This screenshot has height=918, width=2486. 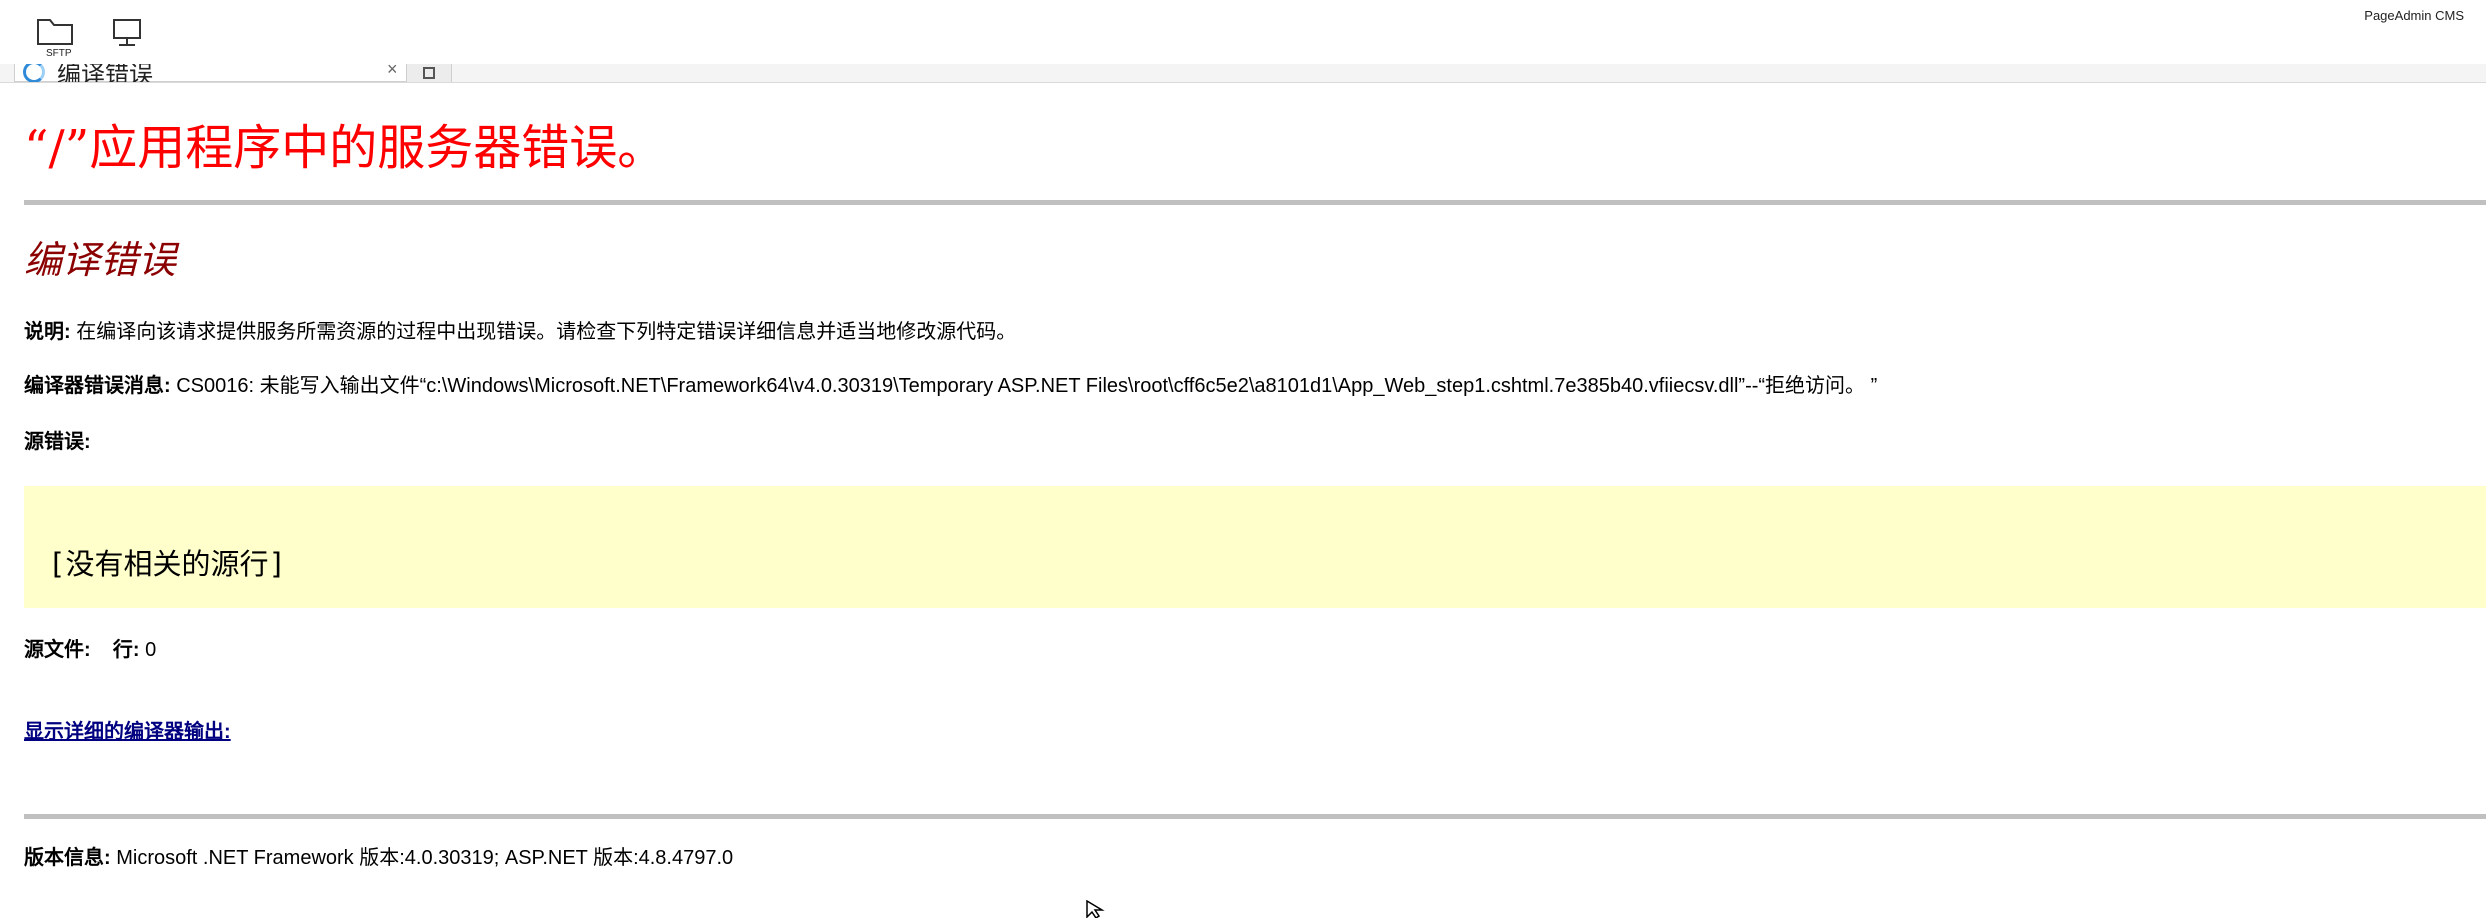 What do you see at coordinates (126, 650) in the screenshot?
I see `line-label: 行:` at bounding box center [126, 650].